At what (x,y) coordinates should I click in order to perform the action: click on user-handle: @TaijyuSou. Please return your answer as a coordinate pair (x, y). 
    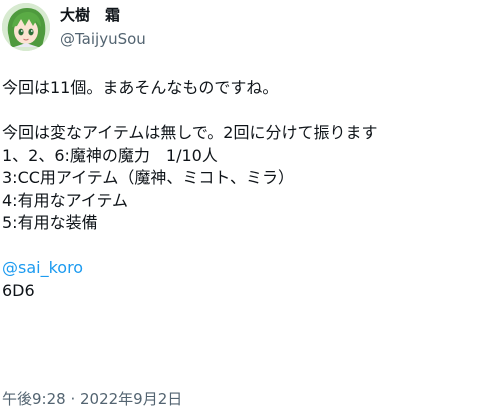
    Looking at the image, I should click on (103, 39).